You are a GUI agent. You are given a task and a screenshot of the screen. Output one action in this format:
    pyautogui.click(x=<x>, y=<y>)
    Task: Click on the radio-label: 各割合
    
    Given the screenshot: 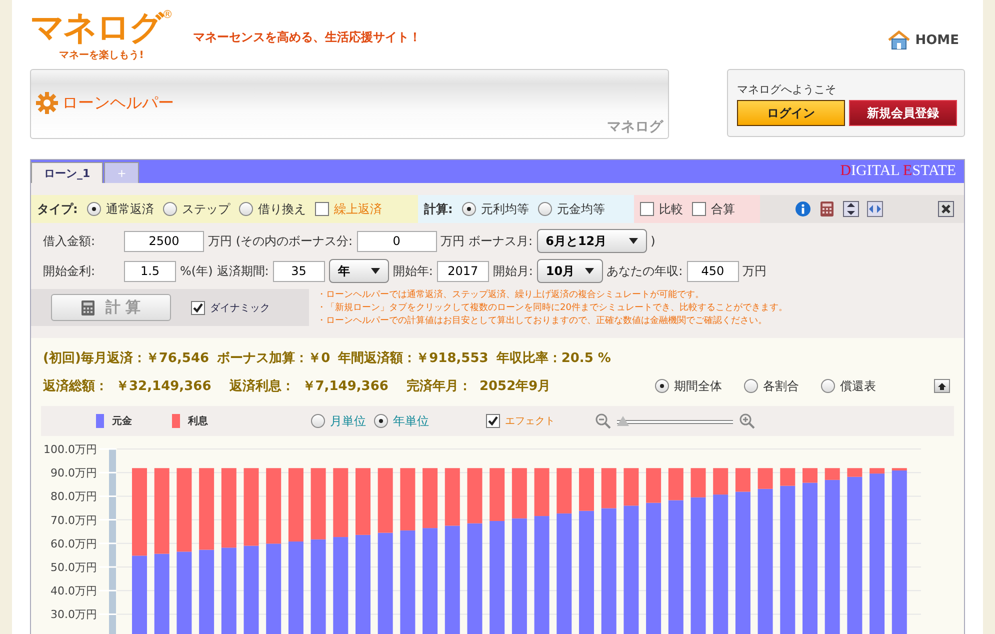 What is the action you would take?
    pyautogui.click(x=781, y=386)
    